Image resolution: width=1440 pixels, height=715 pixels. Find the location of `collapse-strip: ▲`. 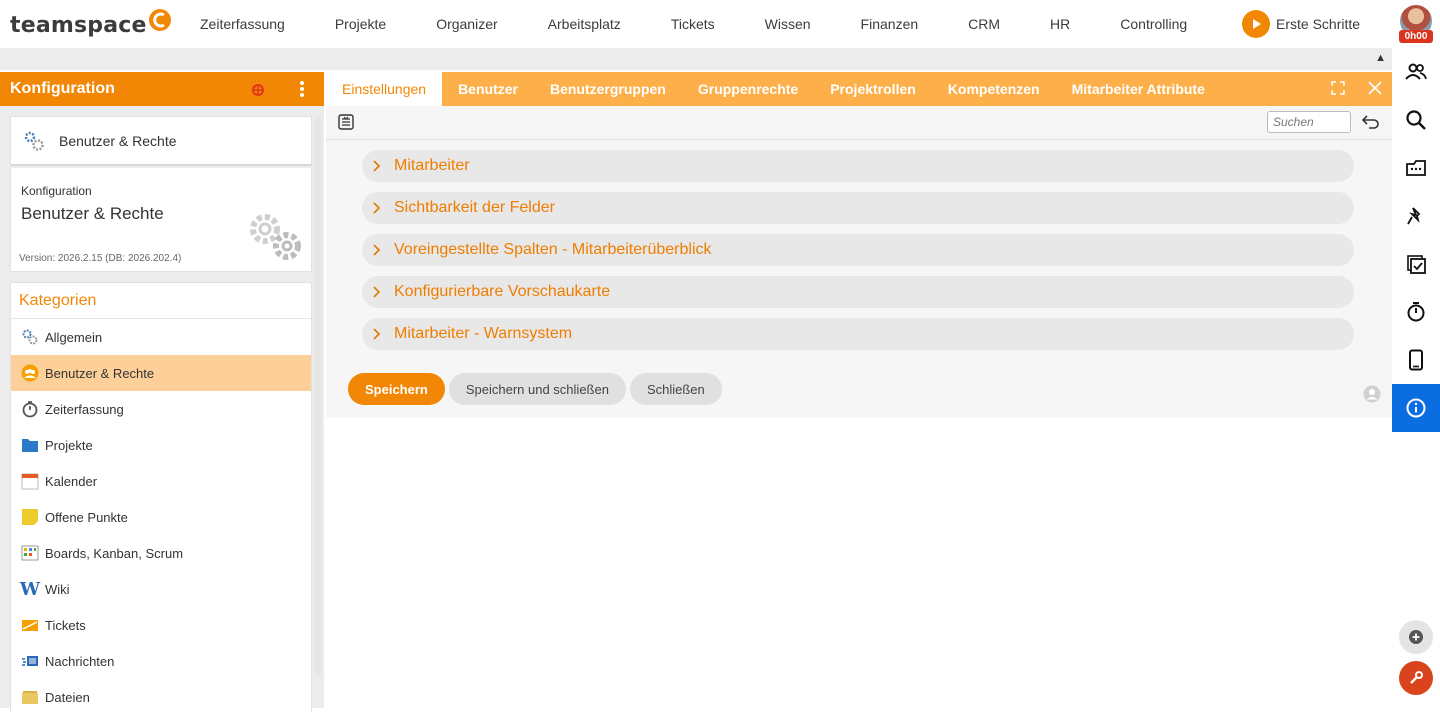

collapse-strip: ▲ is located at coordinates (696, 59).